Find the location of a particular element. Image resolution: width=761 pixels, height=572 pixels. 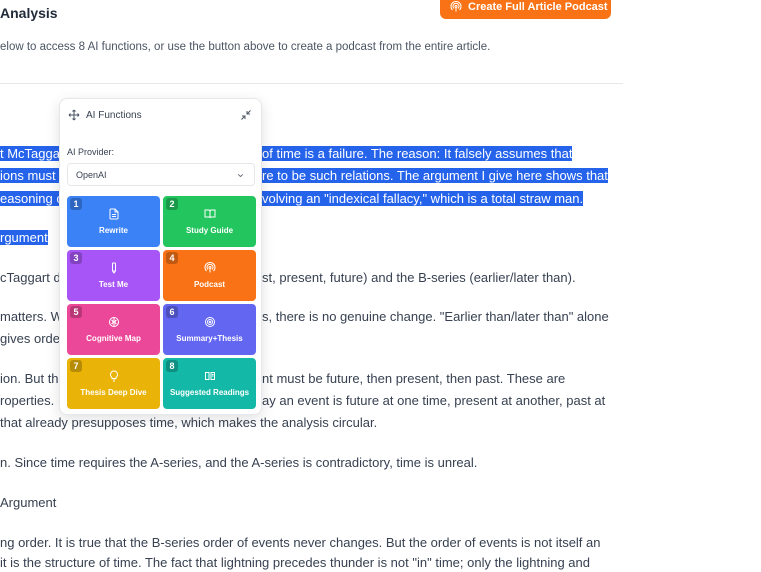

divider is located at coordinates (311, 83).